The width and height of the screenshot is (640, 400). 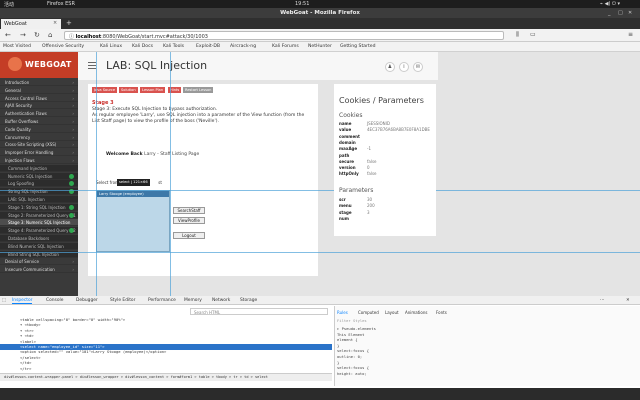 I want to click on markup-line: <select name="employee_id" size="11">, so click(x=62, y=346).